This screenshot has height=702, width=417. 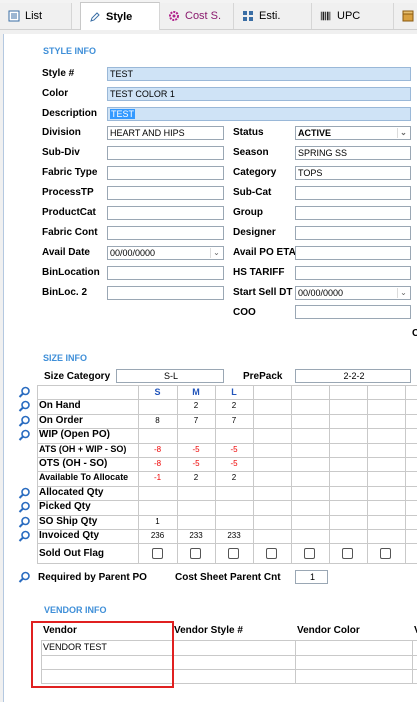 What do you see at coordinates (165, 253) in the screenshot?
I see `avail-date-field: 00/00/0000 ⌄` at bounding box center [165, 253].